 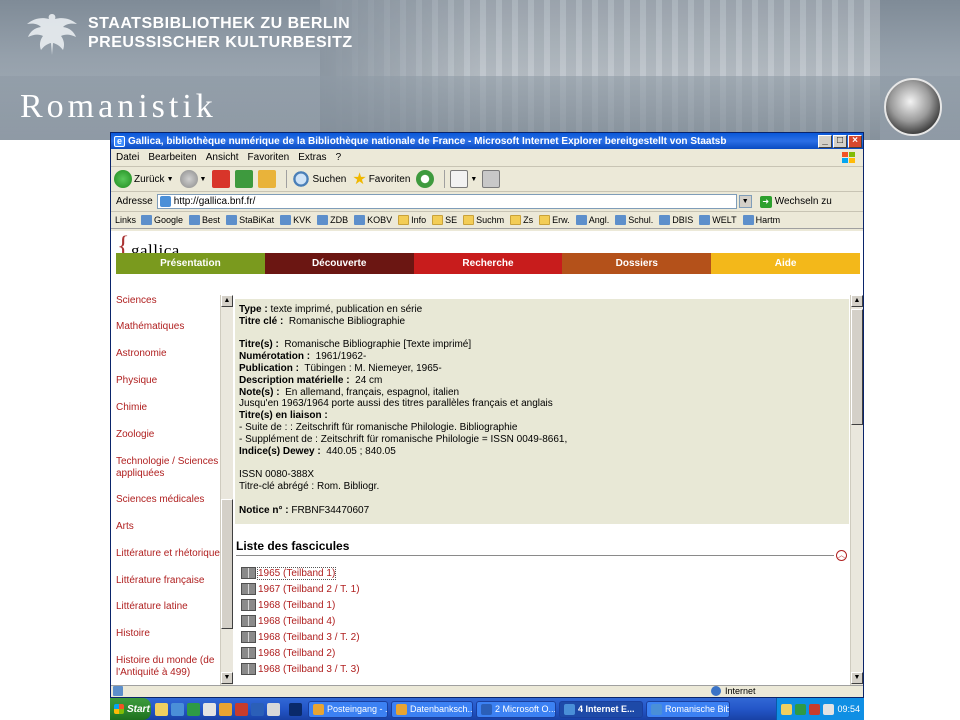 What do you see at coordinates (168, 667) in the screenshot?
I see `sidebar-item-histoire-du-monde: Histoire du monde (de l'Antiquité à 499)` at bounding box center [168, 667].